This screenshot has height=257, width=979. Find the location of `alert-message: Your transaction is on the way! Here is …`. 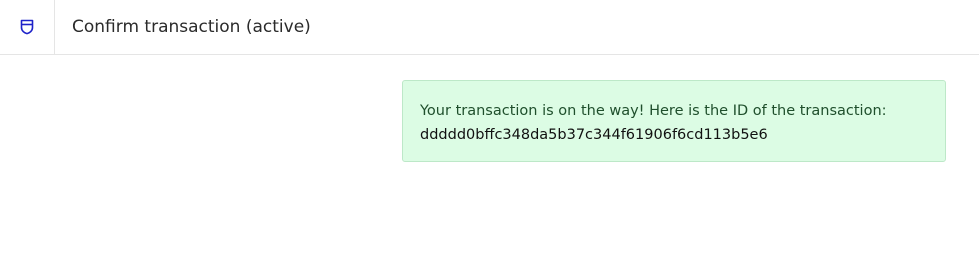

alert-message: Your transaction is on the way! Here is … is located at coordinates (653, 111).